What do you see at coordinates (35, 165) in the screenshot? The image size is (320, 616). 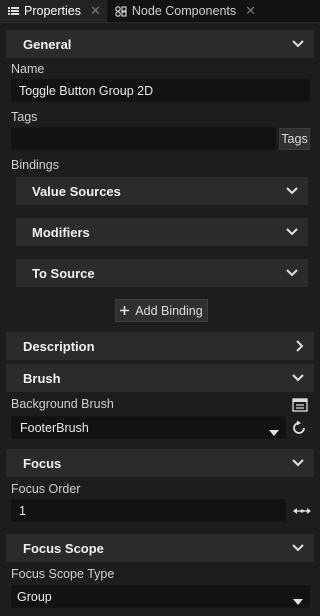 I see `bindings-label: Bindings` at bounding box center [35, 165].